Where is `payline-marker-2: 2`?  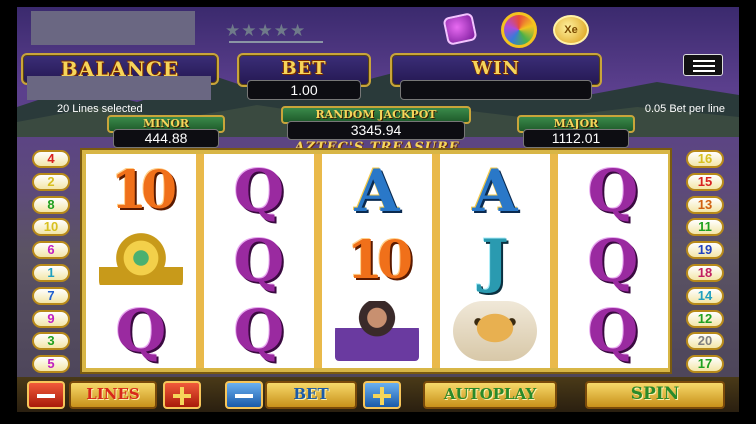
payline-marker-2: 2 is located at coordinates (51, 181).